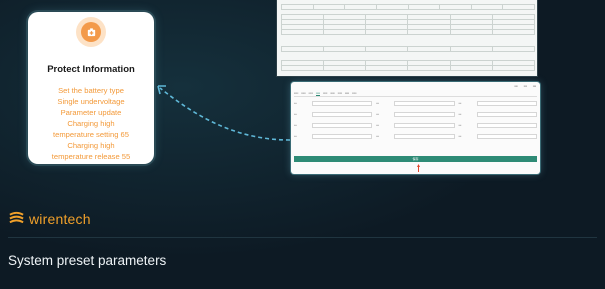 This screenshot has width=605, height=289. Describe the element at coordinates (60, 218) in the screenshot. I see `brand-name: wirentech` at that location.